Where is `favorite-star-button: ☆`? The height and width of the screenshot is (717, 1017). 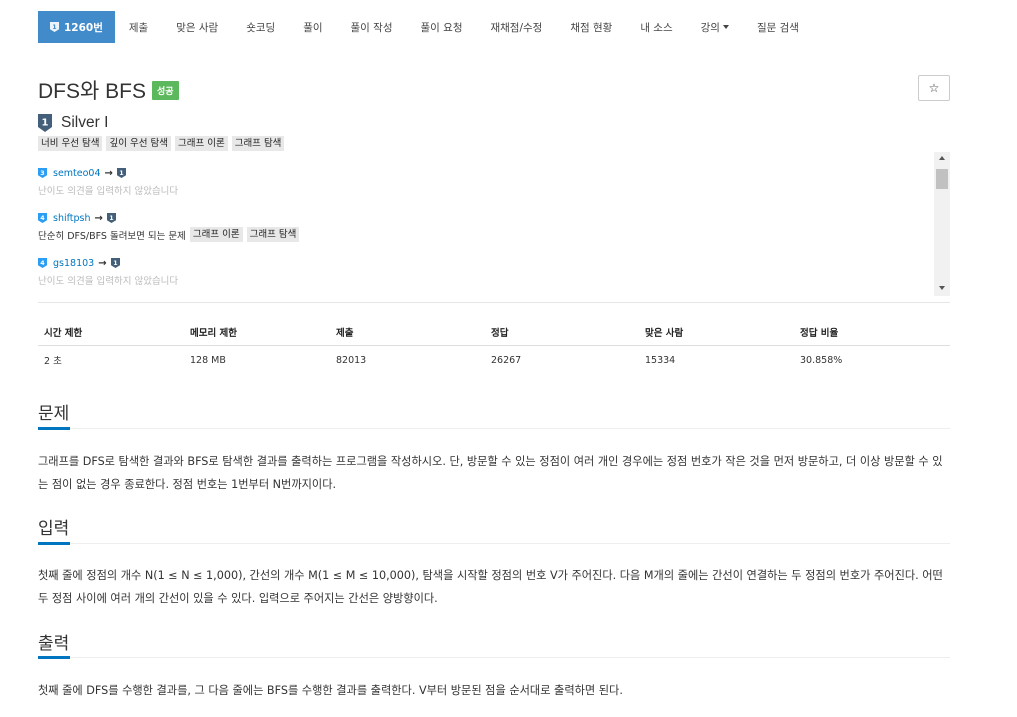 favorite-star-button: ☆ is located at coordinates (934, 88).